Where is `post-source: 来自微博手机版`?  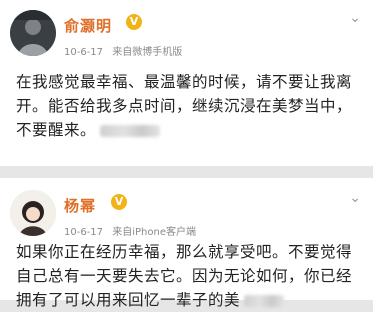 post-source: 来自微博手机版 is located at coordinates (147, 52).